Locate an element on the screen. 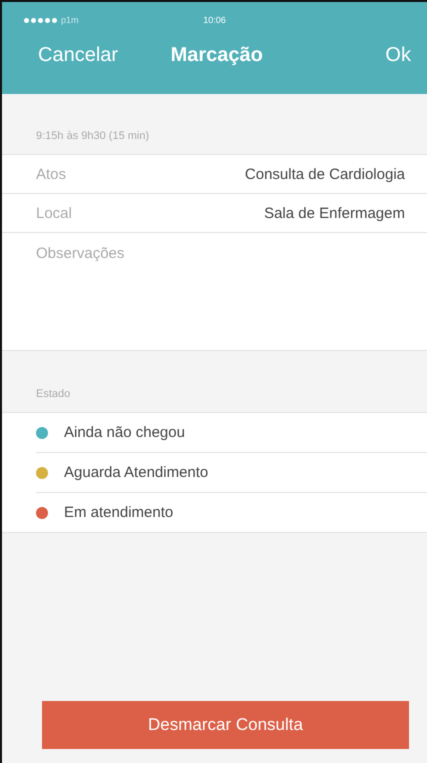 This screenshot has width=427, height=763. status-option: Aguarda Atendimento is located at coordinates (136, 472).